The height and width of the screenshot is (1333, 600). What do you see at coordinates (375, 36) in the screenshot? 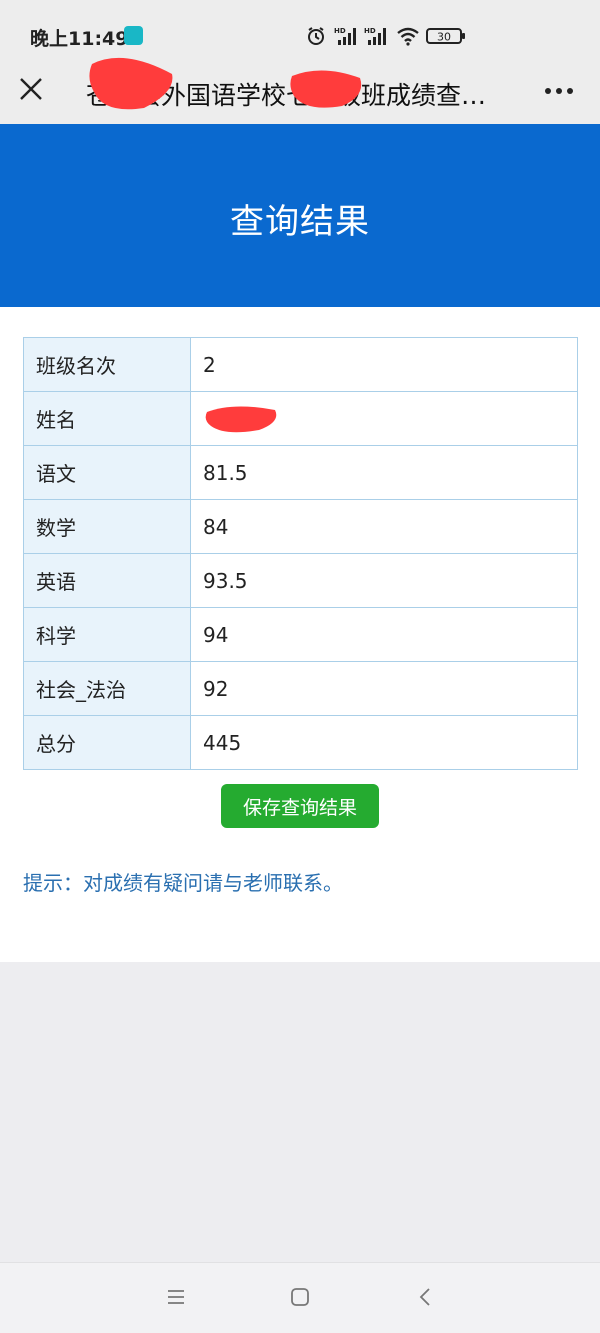
I see `cell-signal-icon-2: HD` at bounding box center [375, 36].